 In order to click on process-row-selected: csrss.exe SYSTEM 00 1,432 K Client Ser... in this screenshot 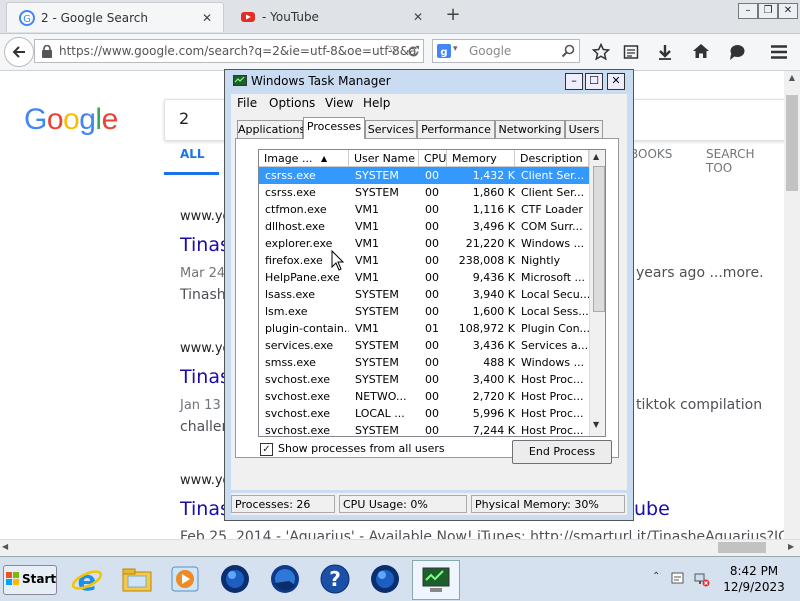, I will do `click(424, 175)`.